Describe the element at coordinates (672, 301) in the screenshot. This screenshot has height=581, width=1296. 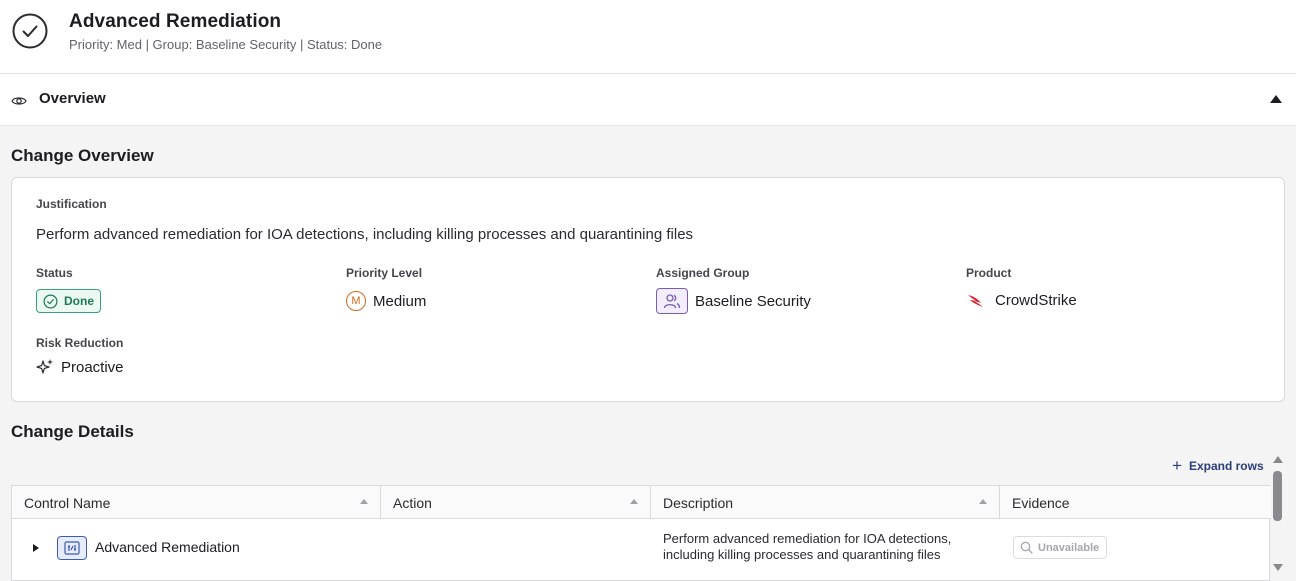
I see `users-icon` at that location.